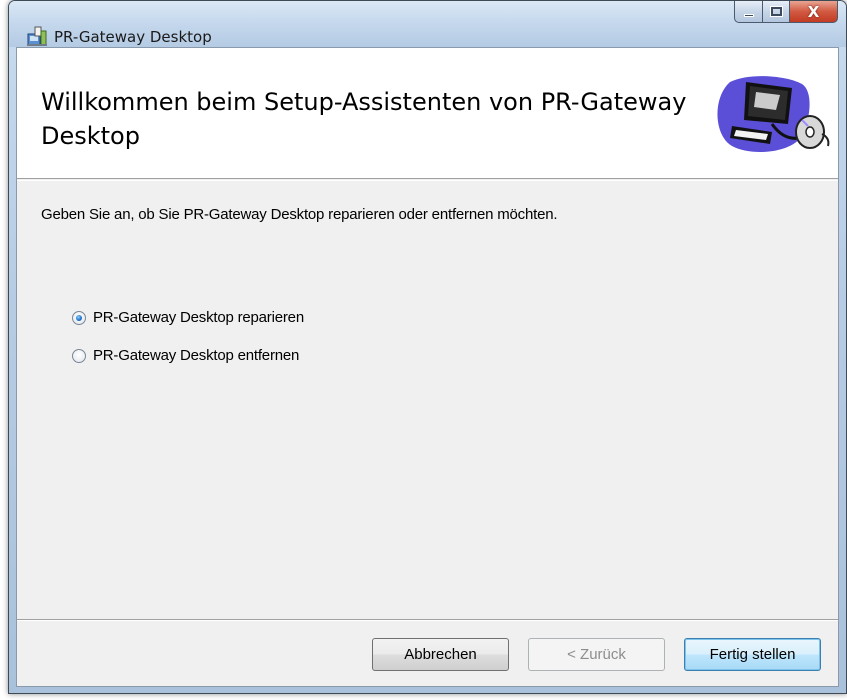 The width and height of the screenshot is (847, 700). What do you see at coordinates (79, 317) in the screenshot?
I see `repair-radio` at bounding box center [79, 317].